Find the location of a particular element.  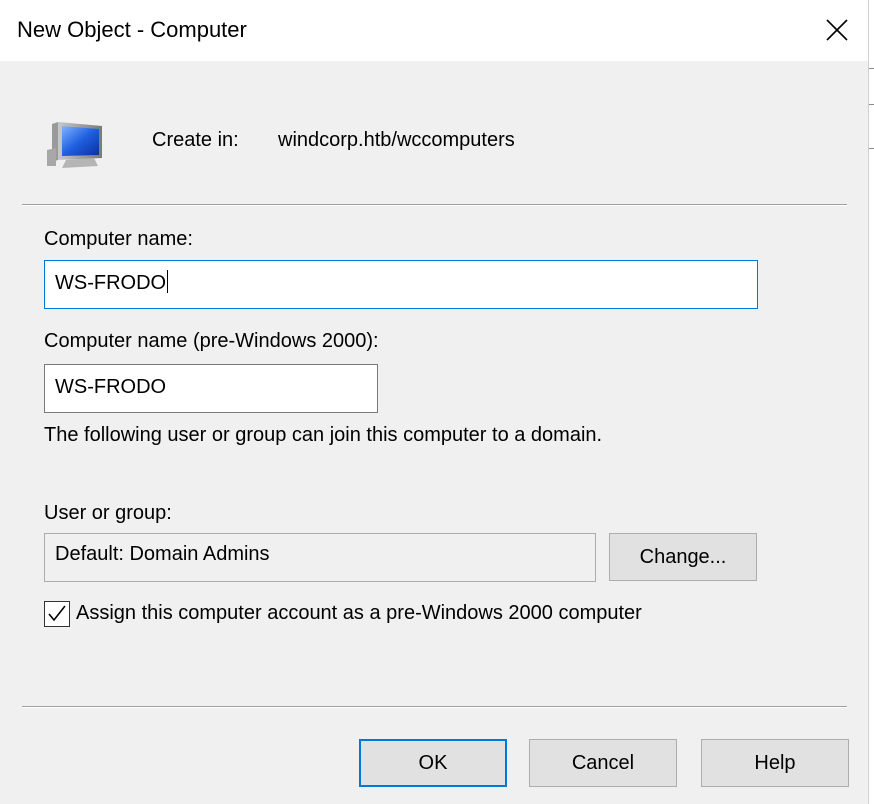

separator-bottom is located at coordinates (434, 707).